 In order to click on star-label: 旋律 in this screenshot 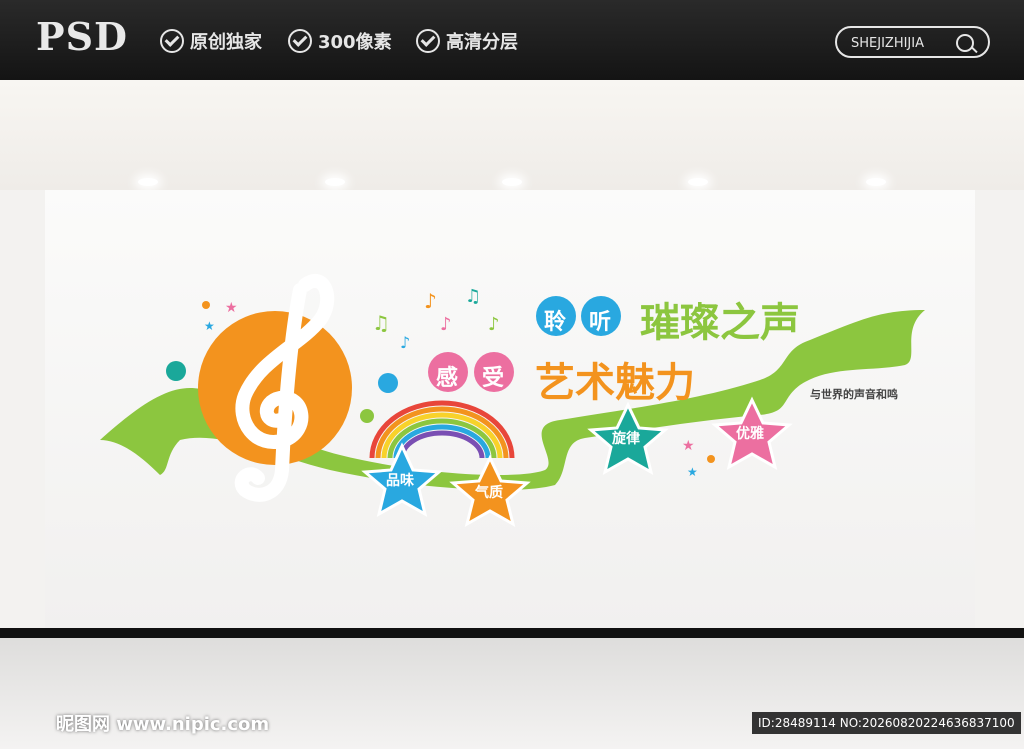, I will do `click(626, 439)`.